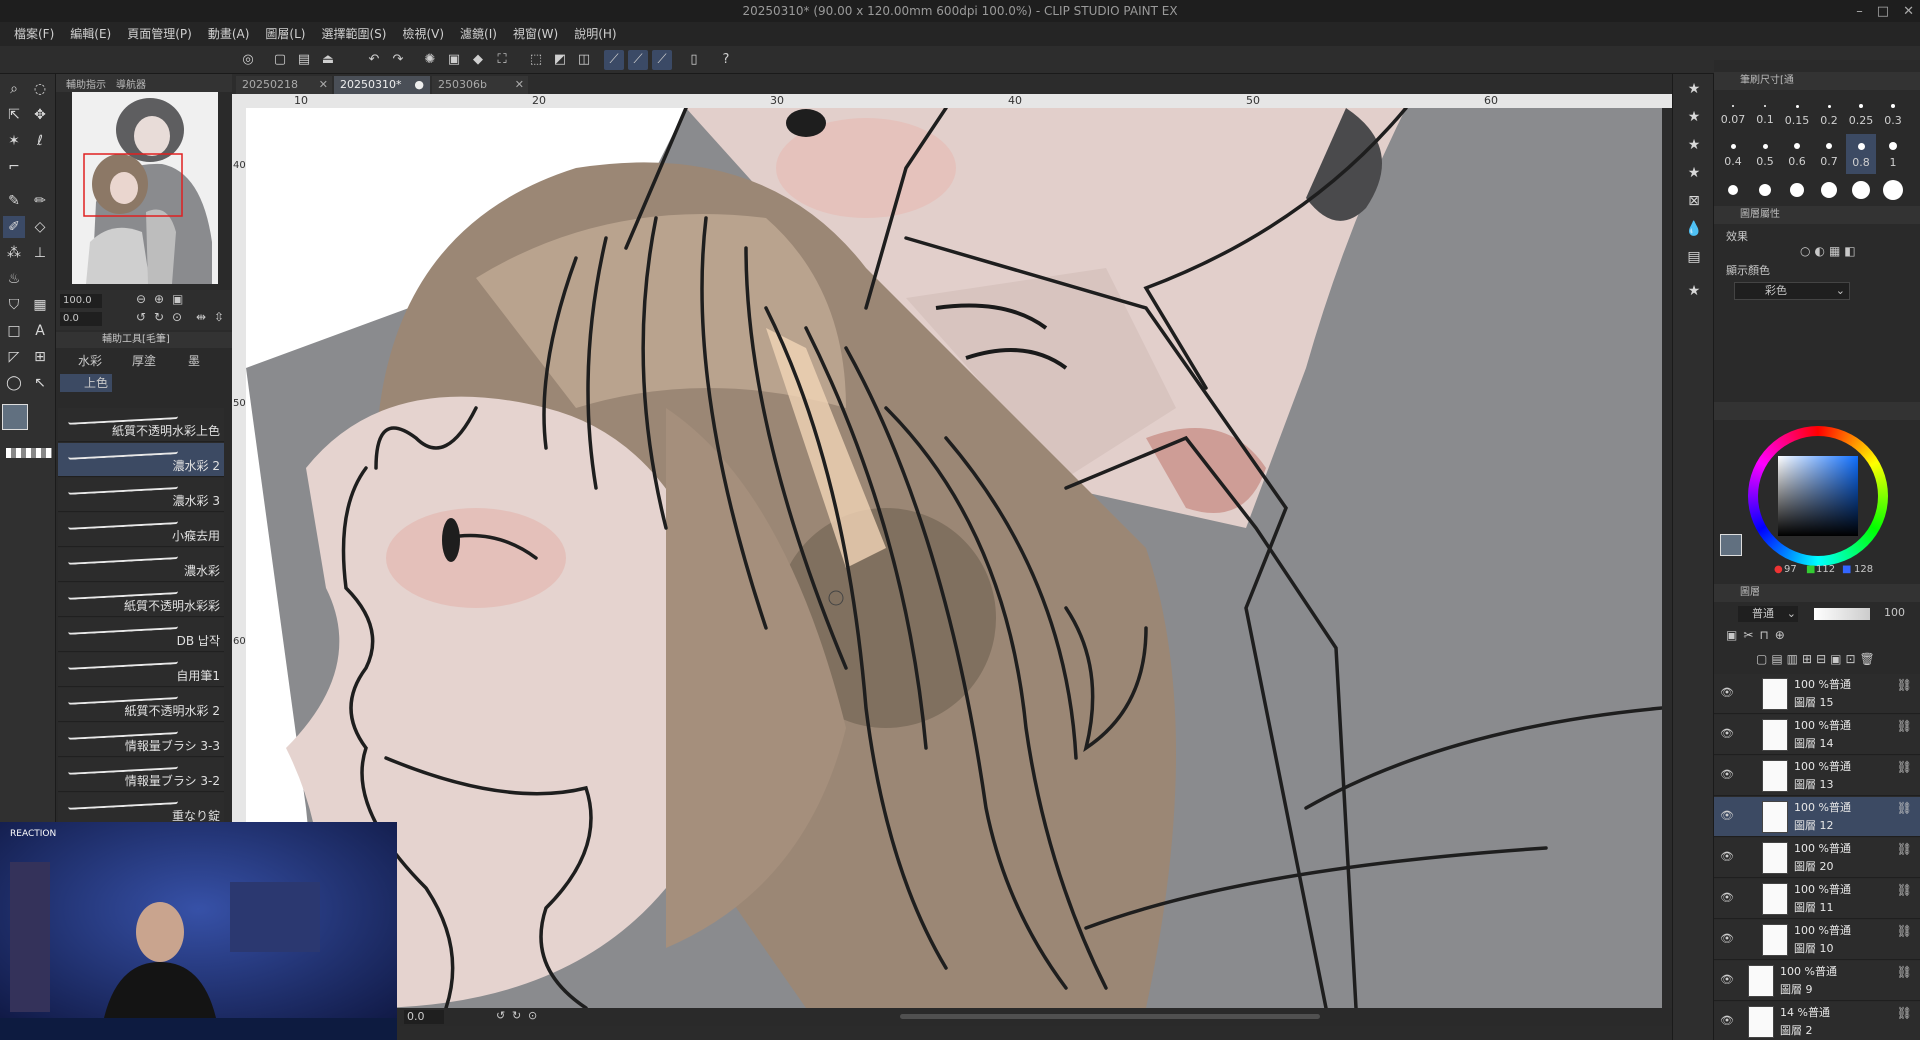 This screenshot has height=1040, width=1920. I want to click on eyedropper-icon: ⌐, so click(14, 167).